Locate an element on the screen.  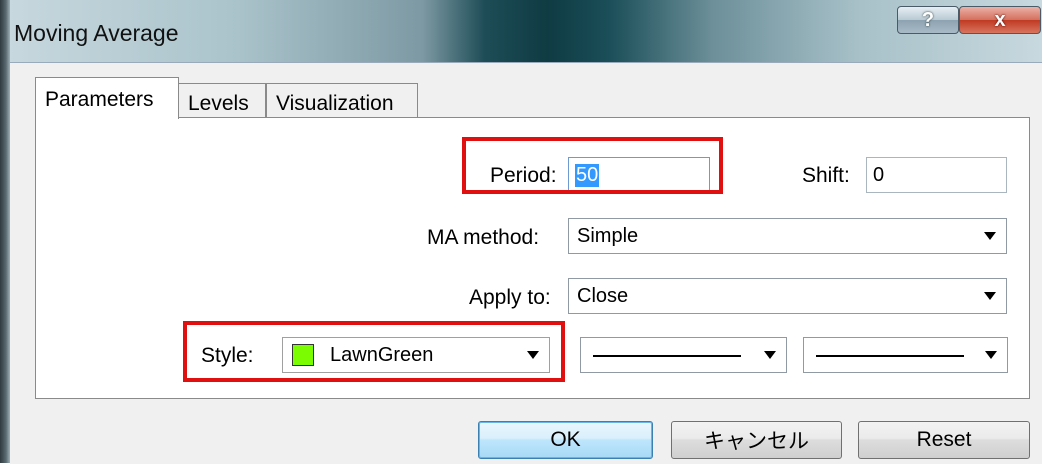
shift-value: 0 is located at coordinates (879, 174).